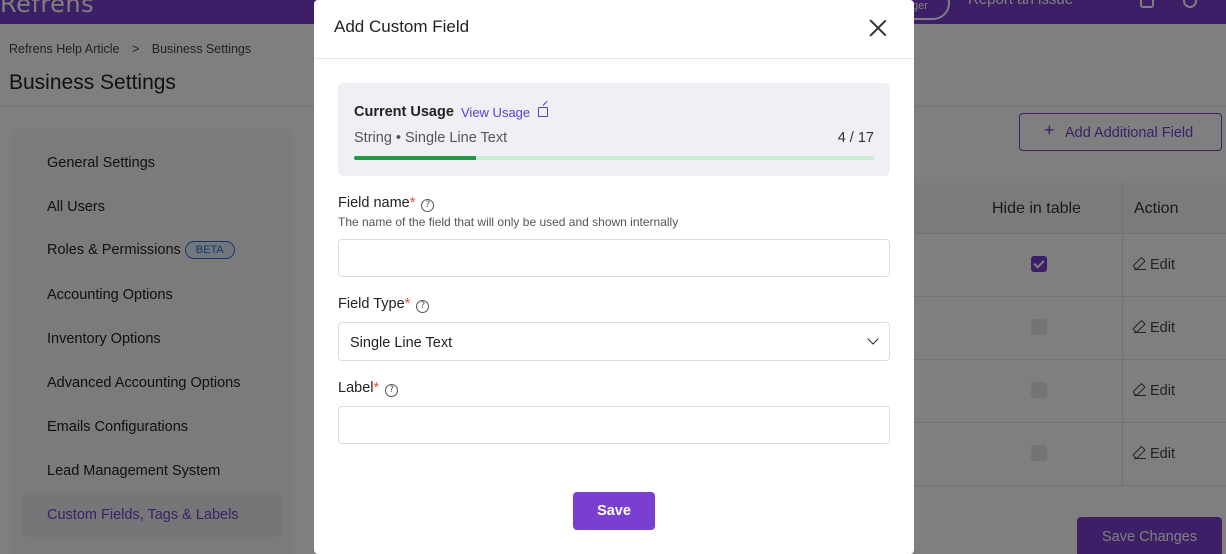  What do you see at coordinates (371, 304) in the screenshot?
I see `field-type-label-text: Field Type` at bounding box center [371, 304].